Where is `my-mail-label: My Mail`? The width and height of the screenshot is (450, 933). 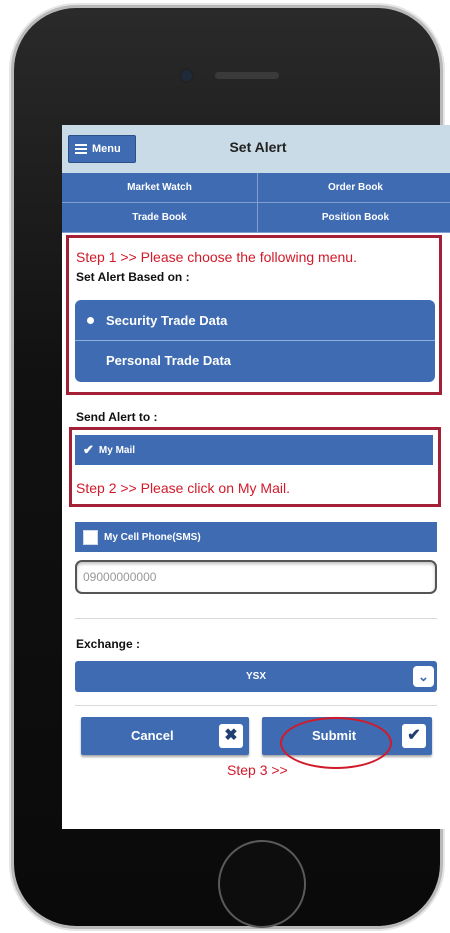 my-mail-label: My Mail is located at coordinates (117, 450).